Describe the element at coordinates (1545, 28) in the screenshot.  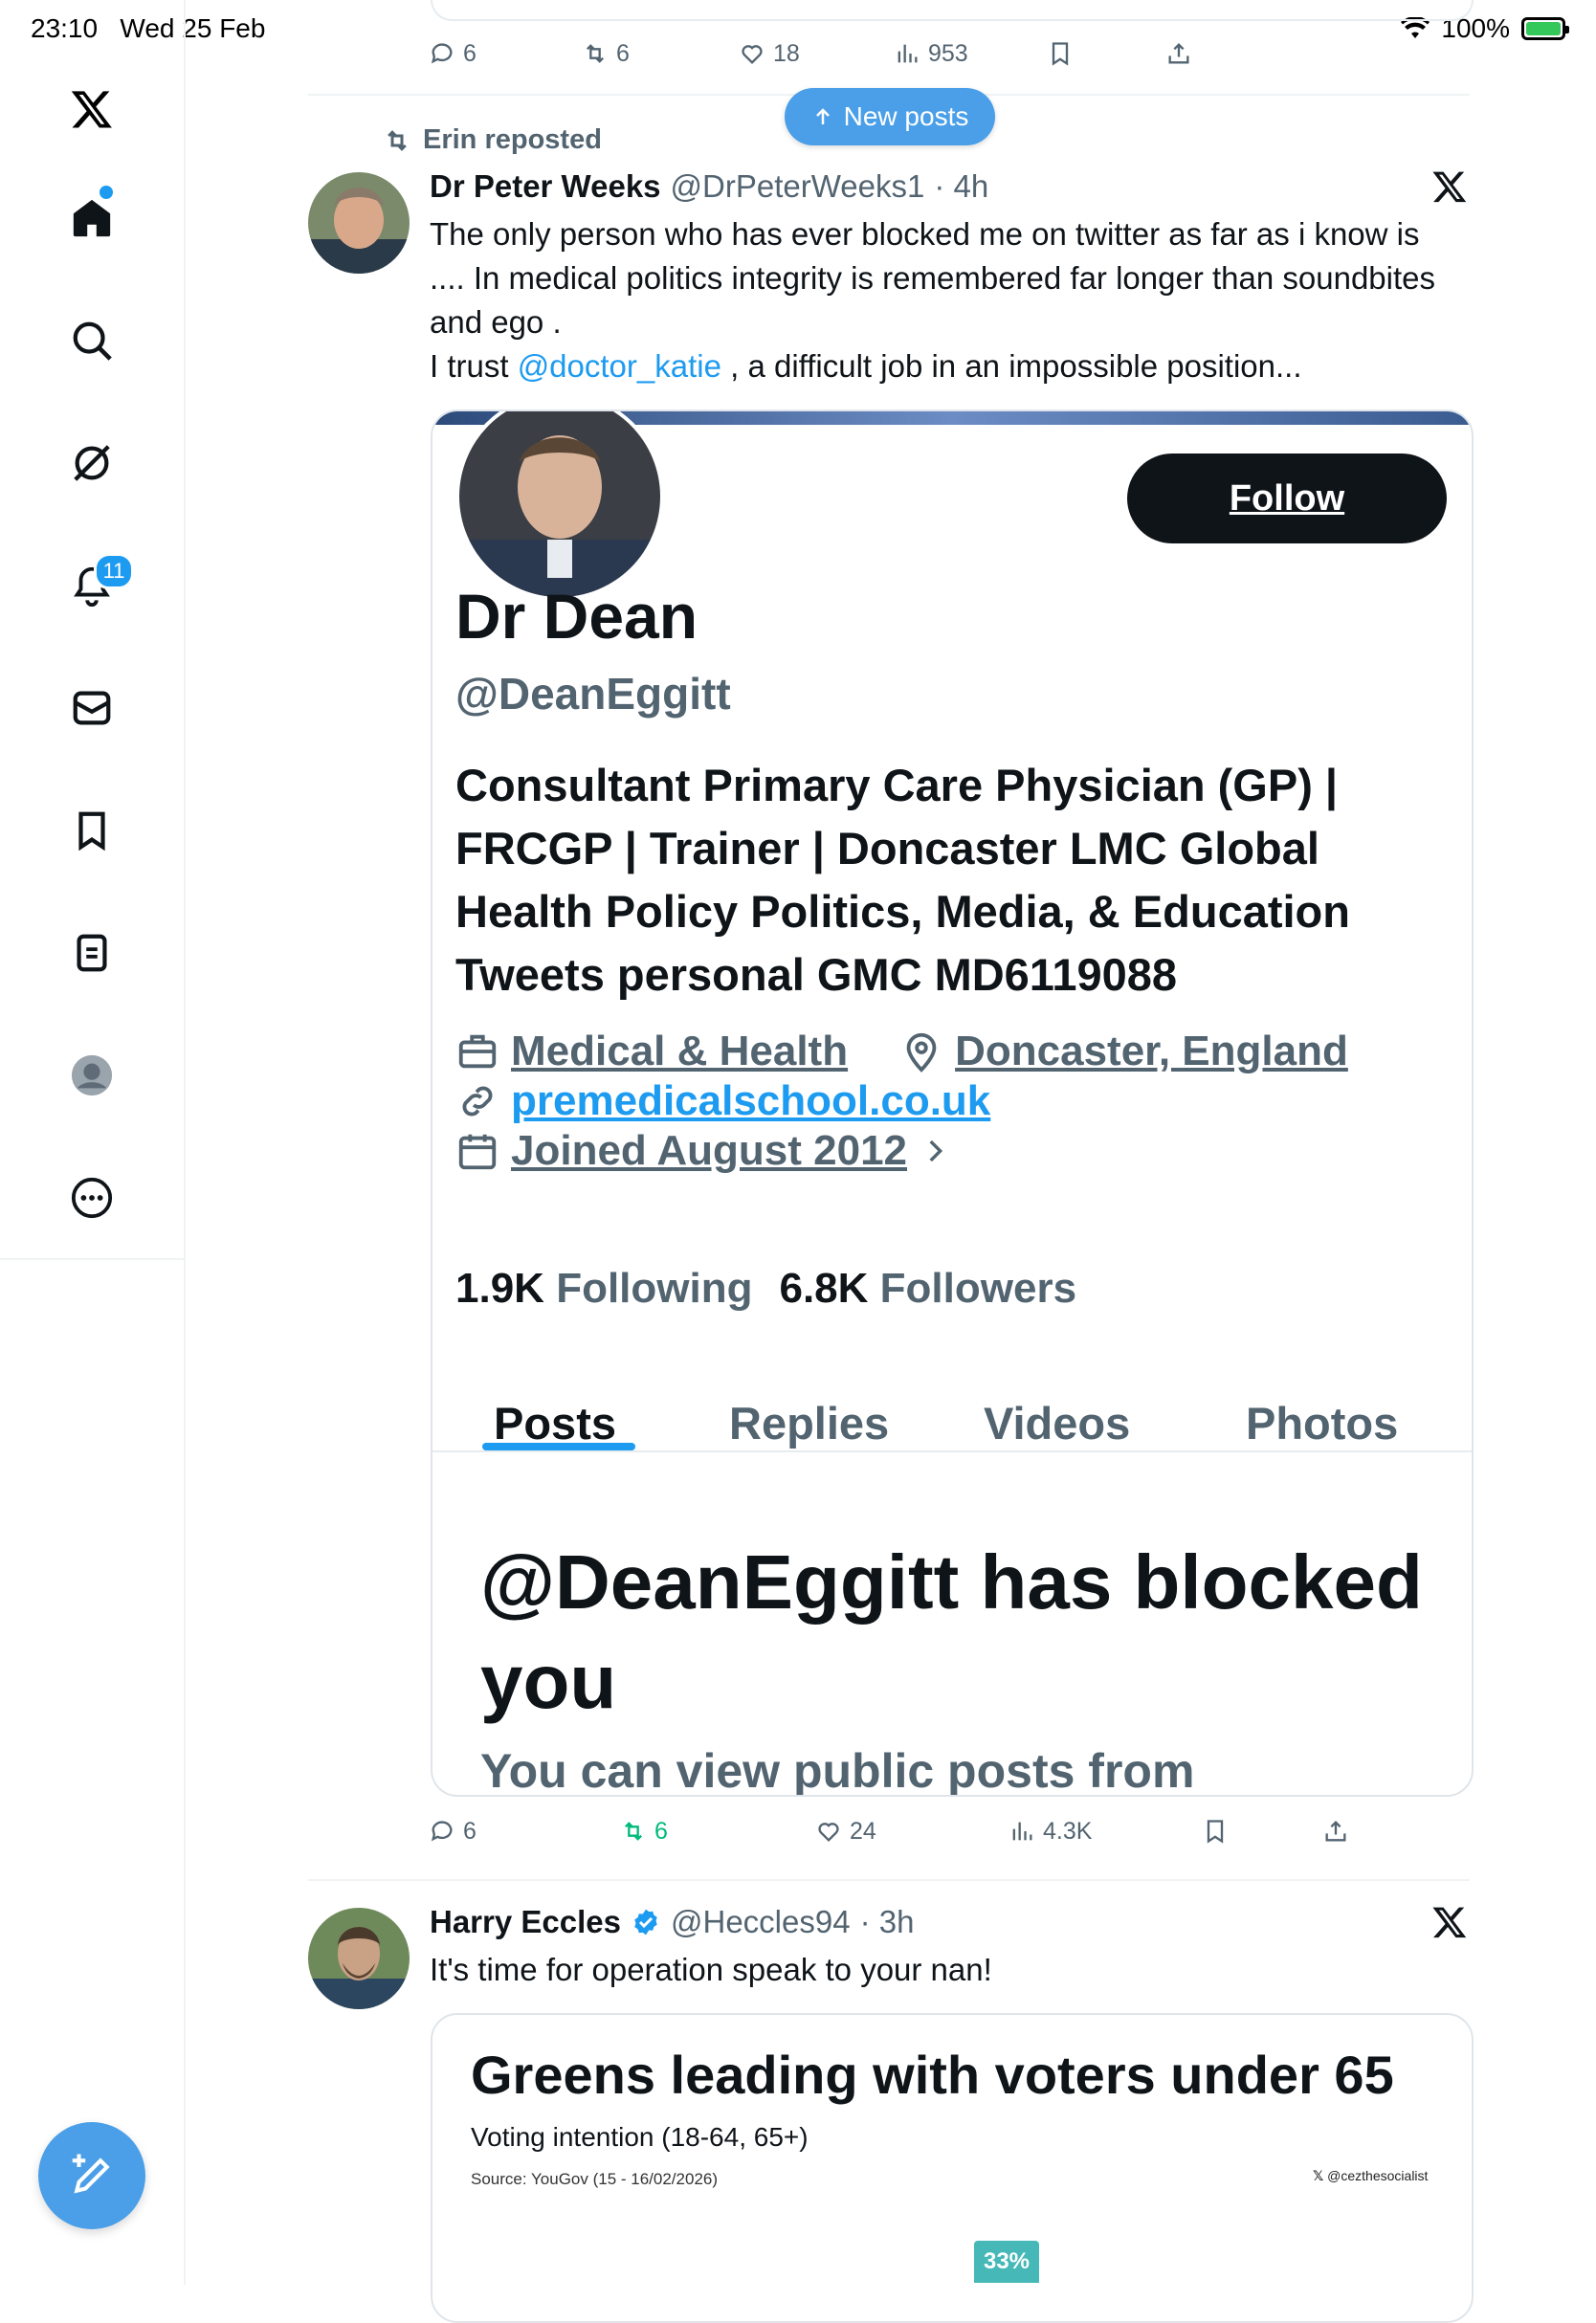
I see `battery-icon` at that location.